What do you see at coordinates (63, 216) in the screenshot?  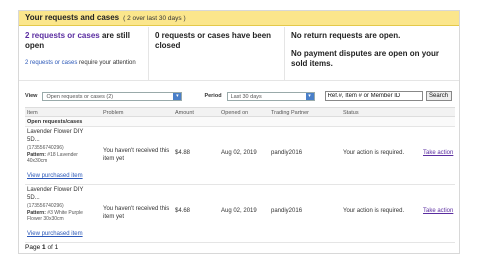 I see `item-pattern: Pattern: #3 White Purple Flower 30x30cm` at bounding box center [63, 216].